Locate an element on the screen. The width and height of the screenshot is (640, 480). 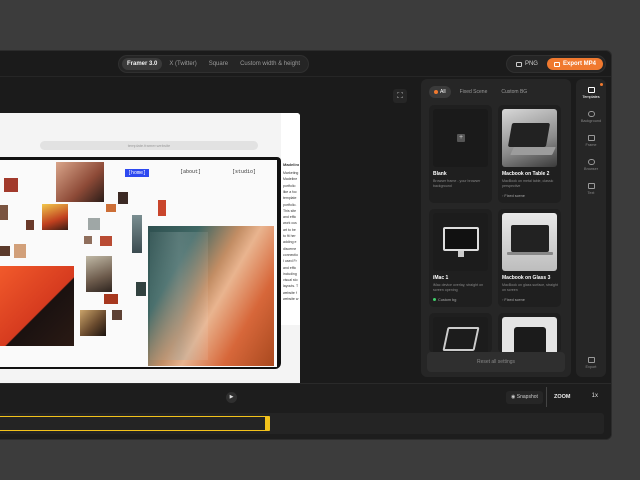
site-nav-about: [about] is located at coordinates (190, 172).